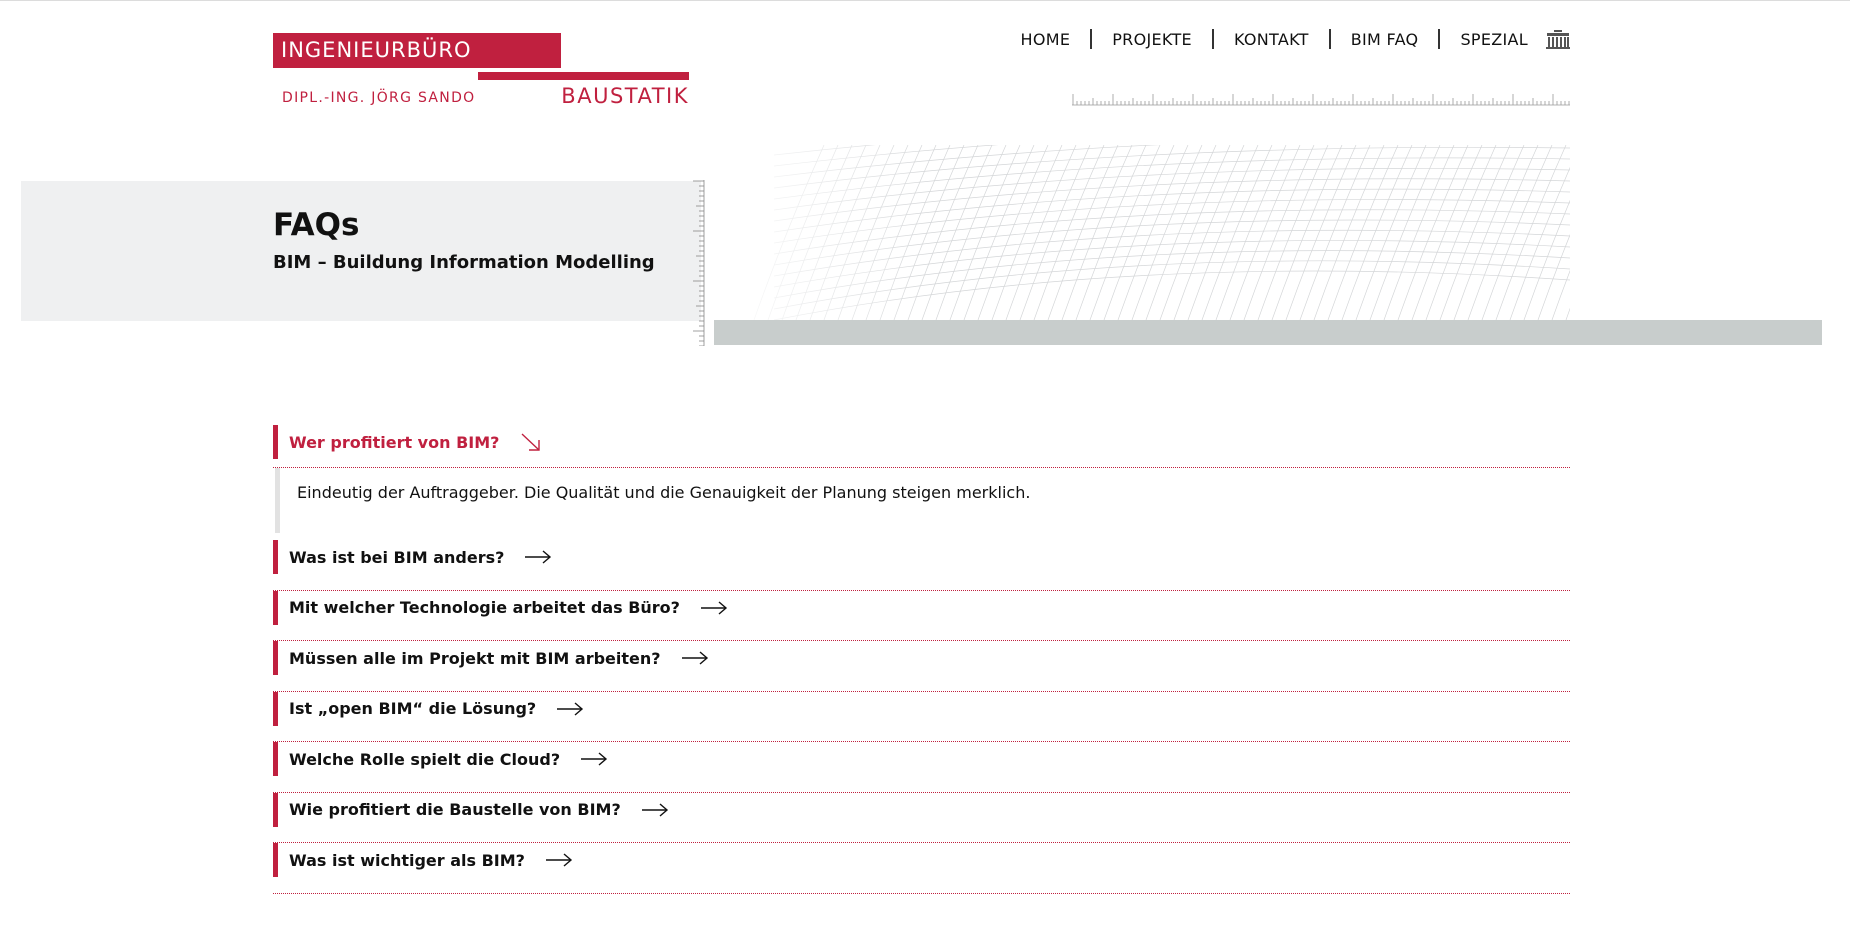  Describe the element at coordinates (1045, 39) in the screenshot. I see `nav-home: HOME` at that location.